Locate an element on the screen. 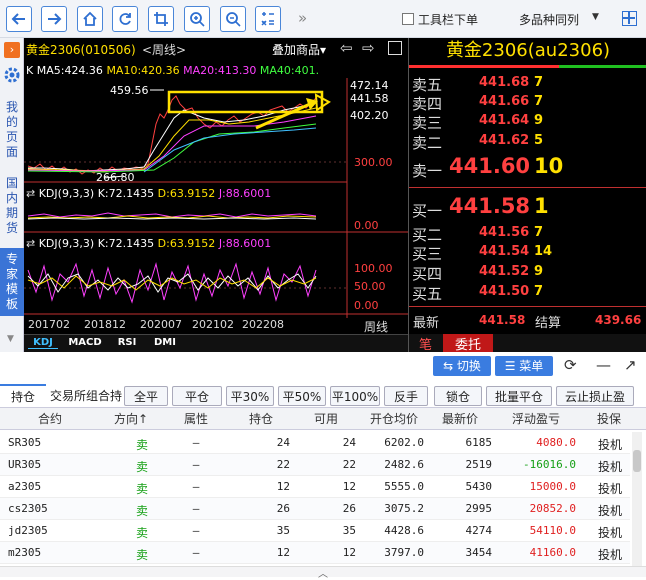 This screenshot has width=646, height=580. kdj2-d: D:63.9152 is located at coordinates (186, 243).